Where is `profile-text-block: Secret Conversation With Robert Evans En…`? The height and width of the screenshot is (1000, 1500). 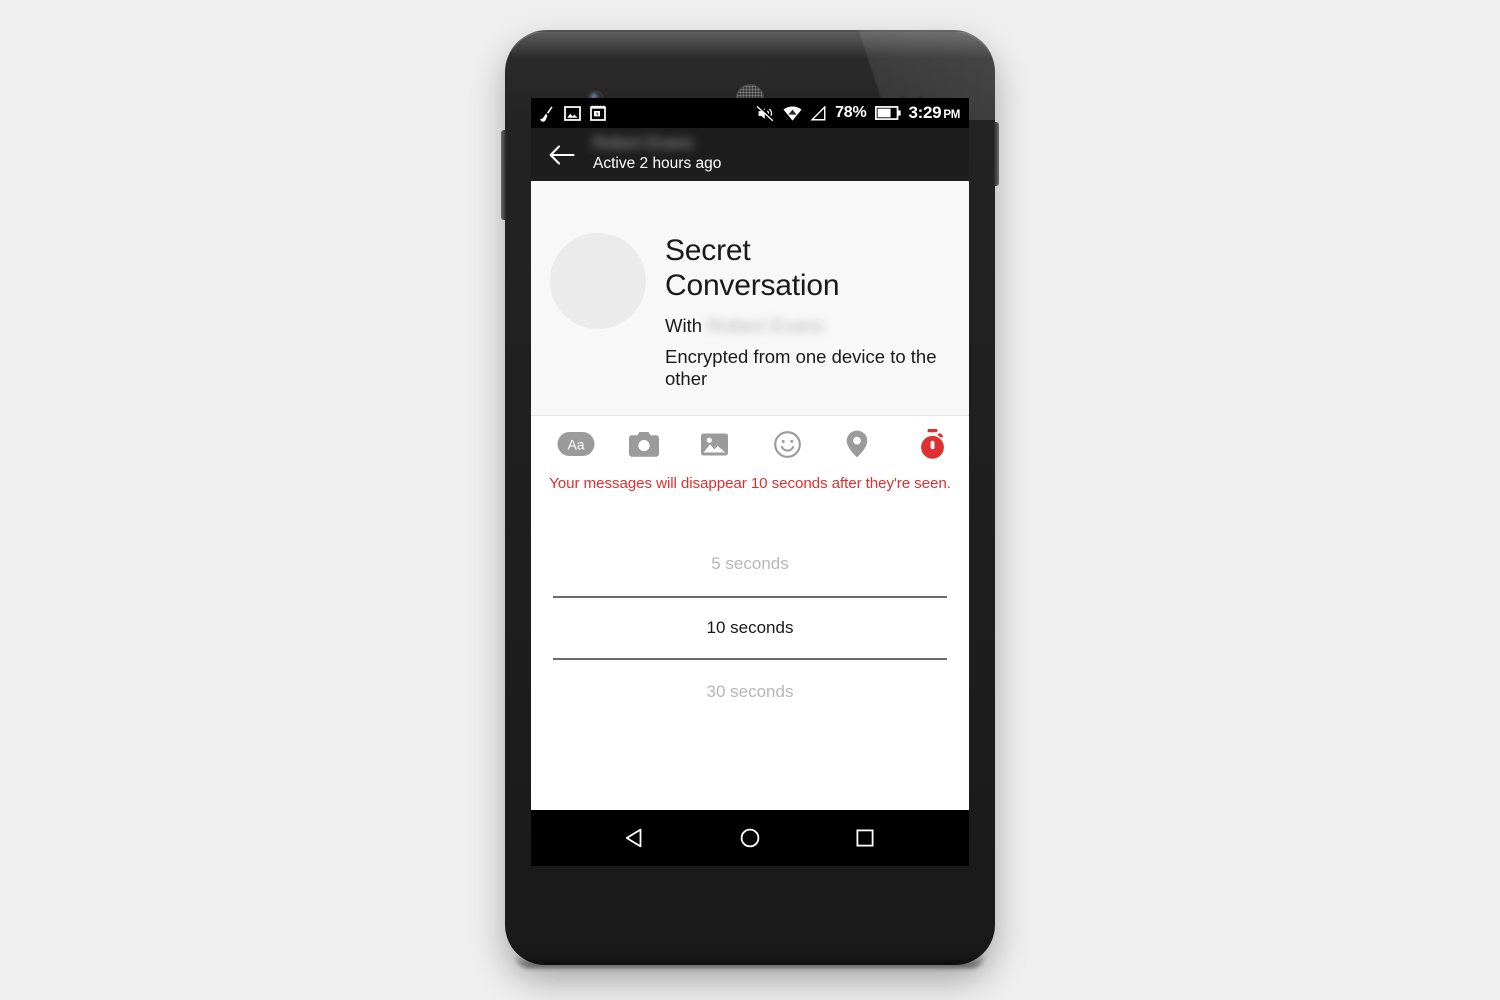 profile-text-block: Secret Conversation With Robert Evans En… is located at coordinates (813, 311).